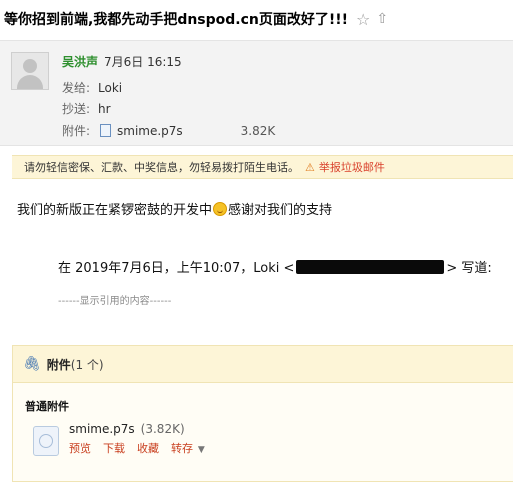 The width and height of the screenshot is (513, 482). Describe the element at coordinates (110, 88) in the screenshot. I see `to-value: Loki` at that location.